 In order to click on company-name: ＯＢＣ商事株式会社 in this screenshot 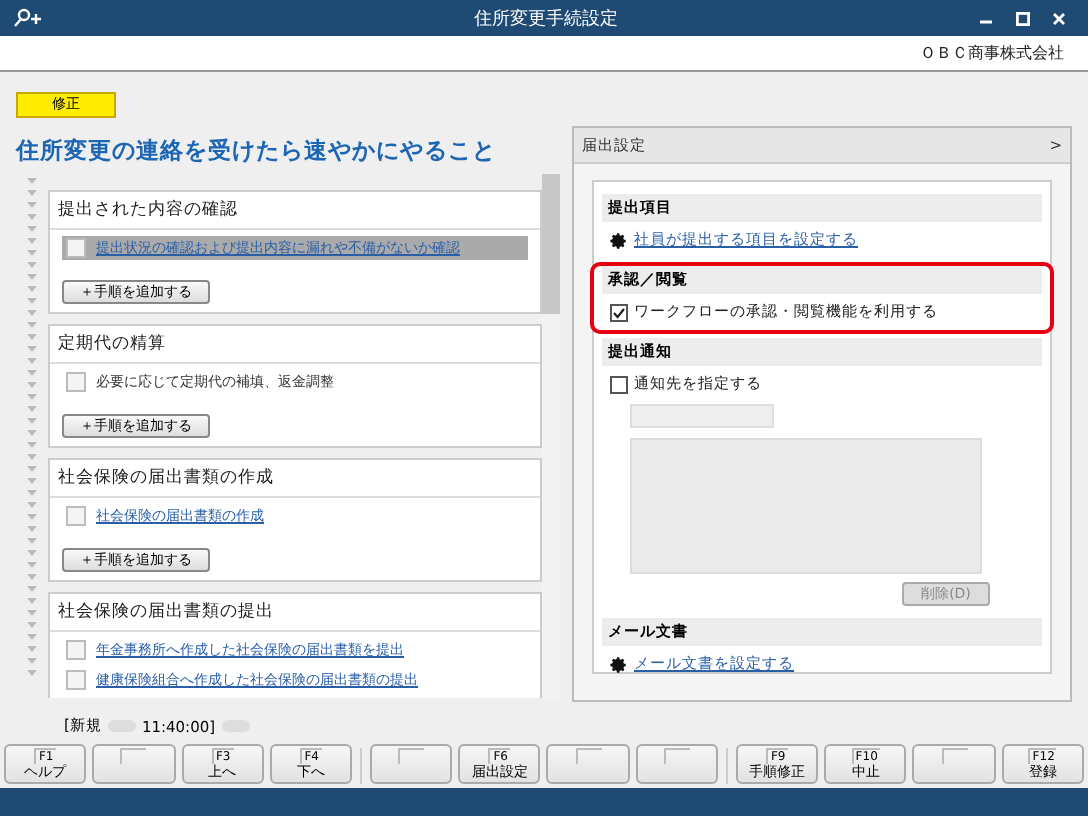, I will do `click(992, 53)`.